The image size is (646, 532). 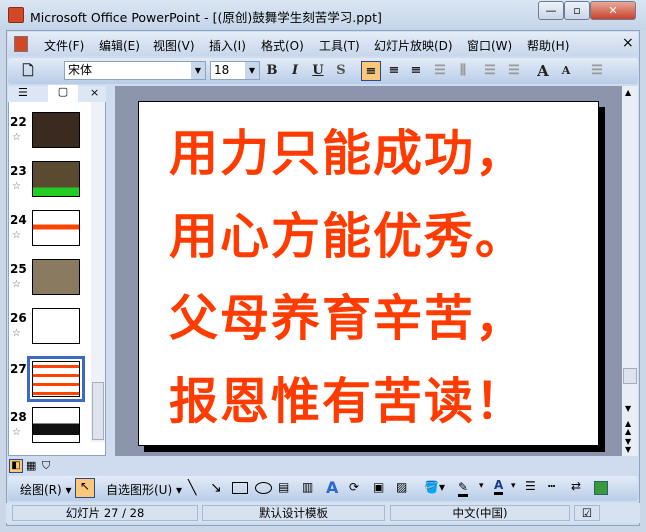 What do you see at coordinates (272, 71) in the screenshot?
I see `bold-button: B` at bounding box center [272, 71].